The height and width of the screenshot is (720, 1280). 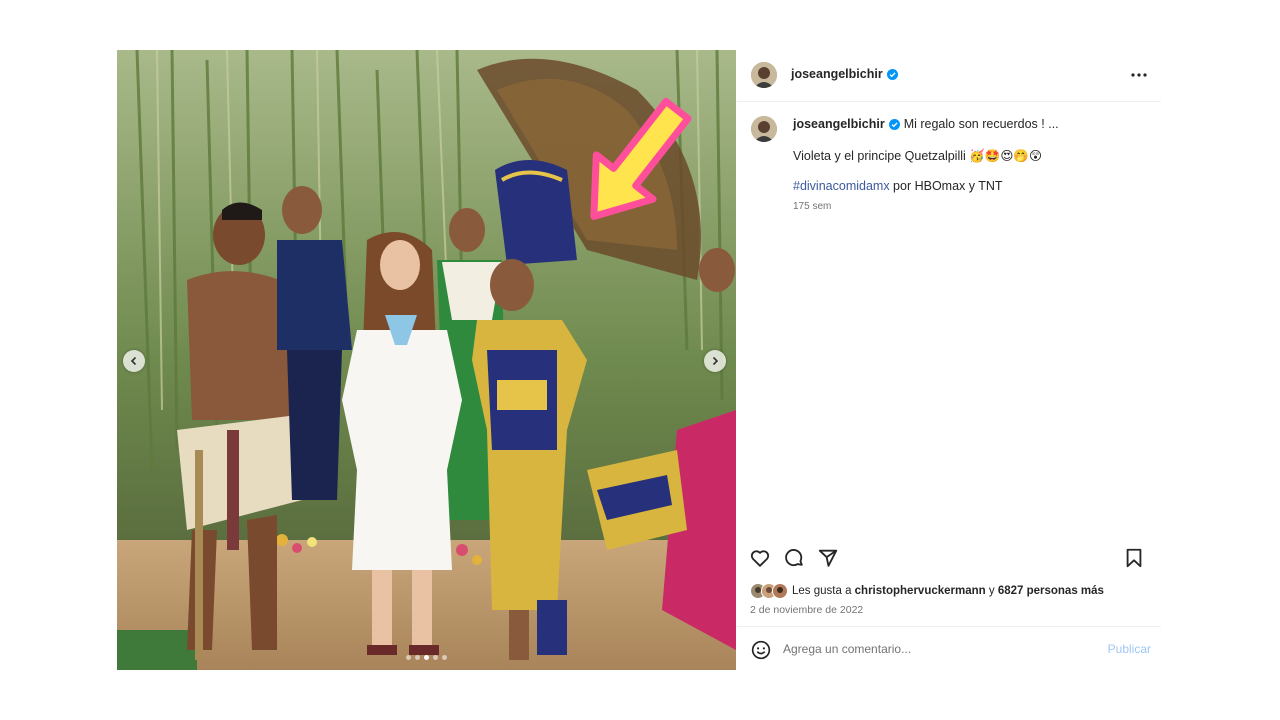 I want to click on comment-bubble-icon, so click(x=794, y=558).